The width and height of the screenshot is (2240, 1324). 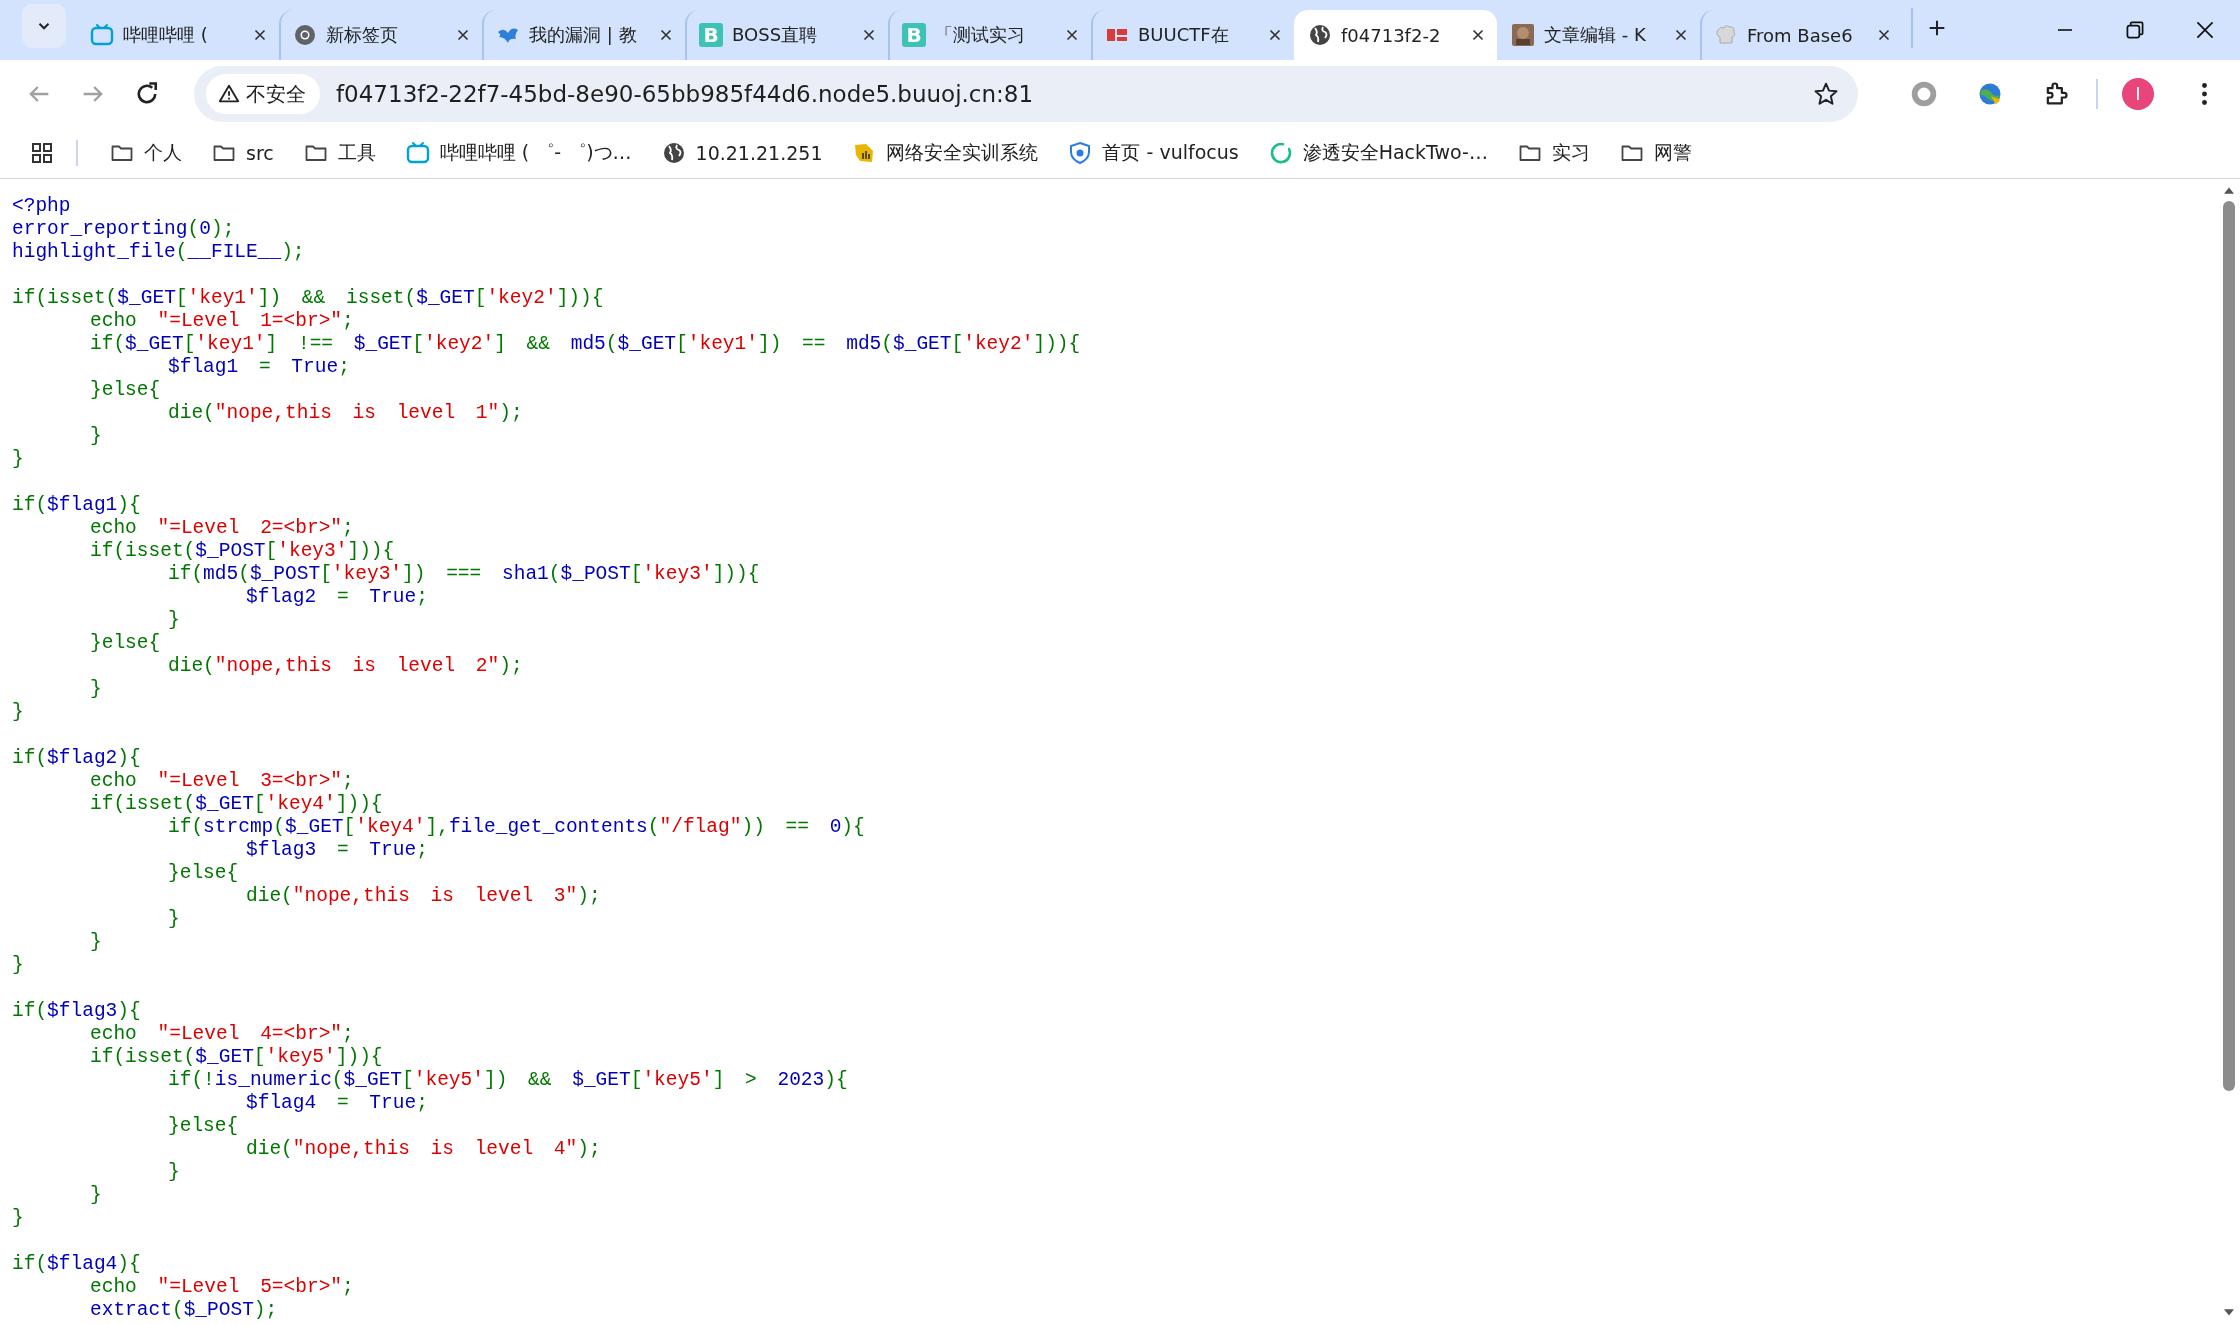 I want to click on bookmark: 工具, so click(x=339, y=153).